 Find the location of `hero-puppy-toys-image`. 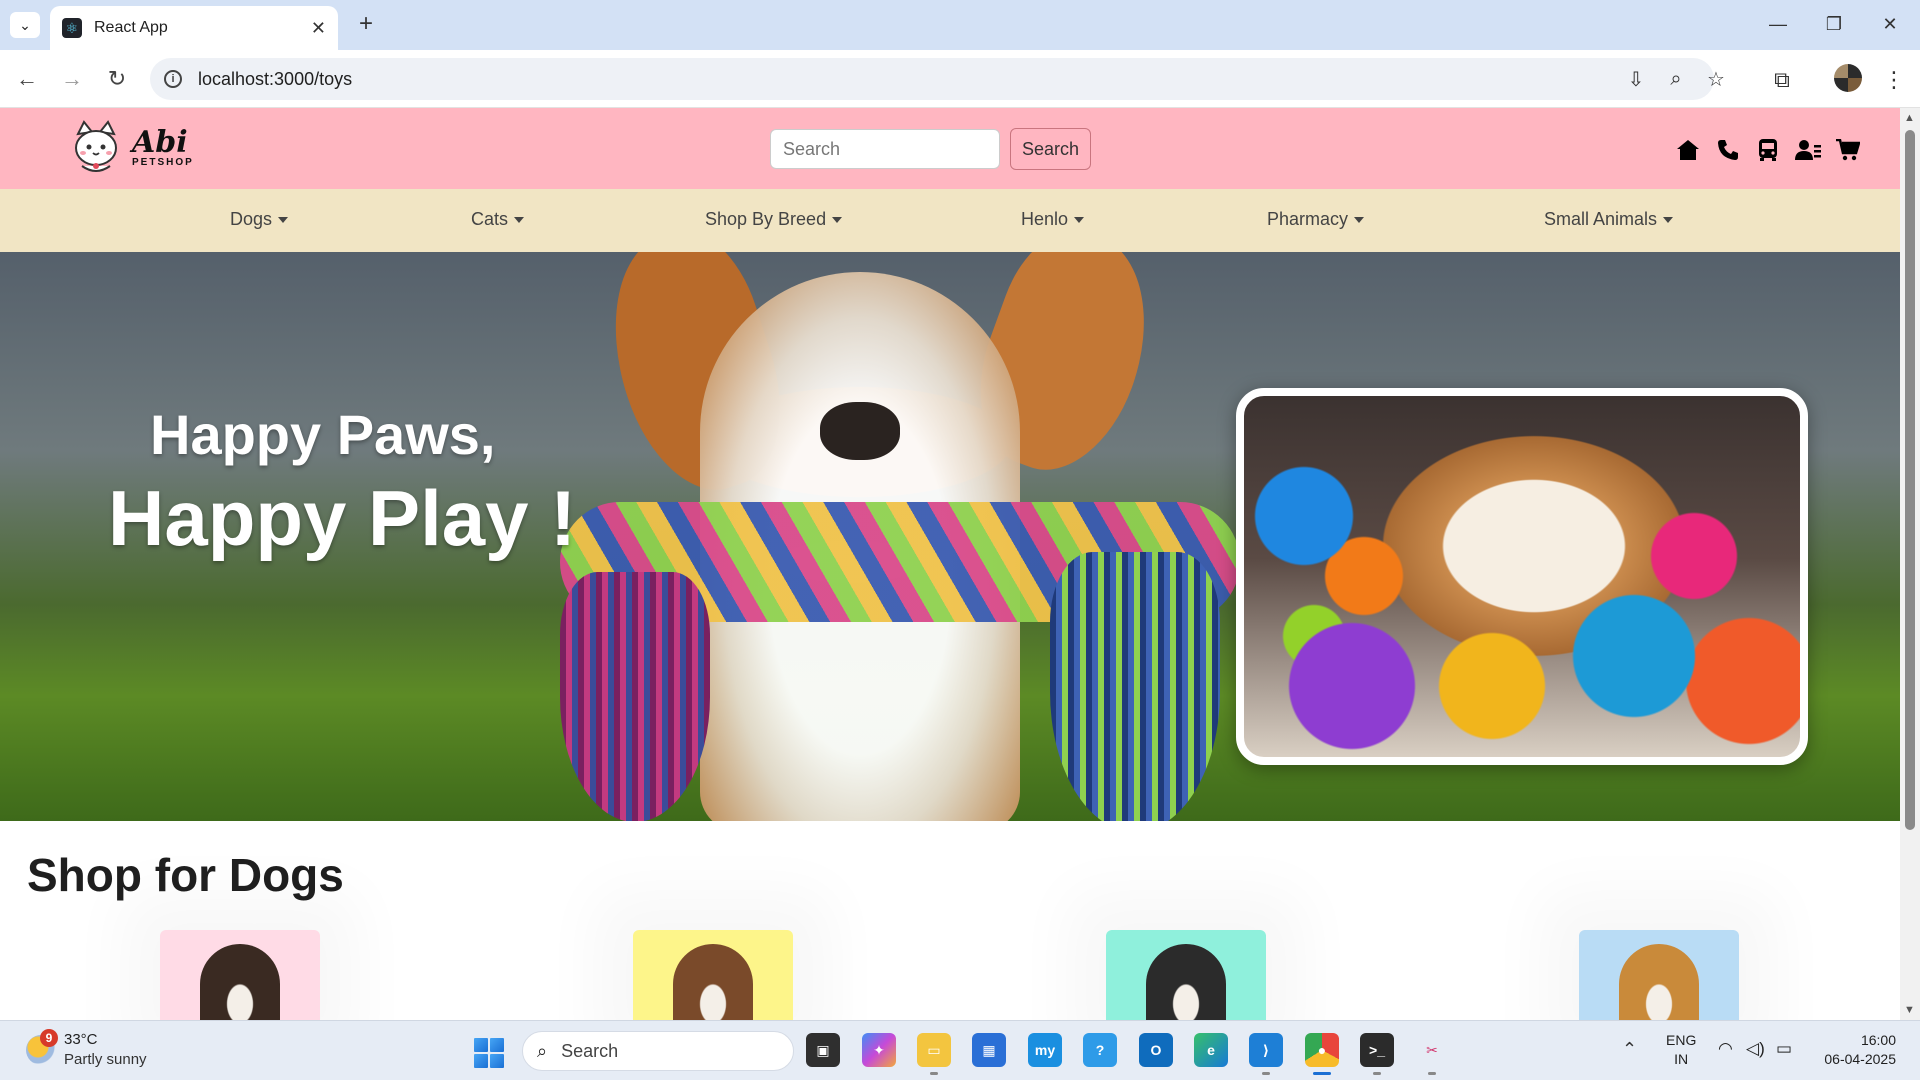

hero-puppy-toys-image is located at coordinates (1522, 576).